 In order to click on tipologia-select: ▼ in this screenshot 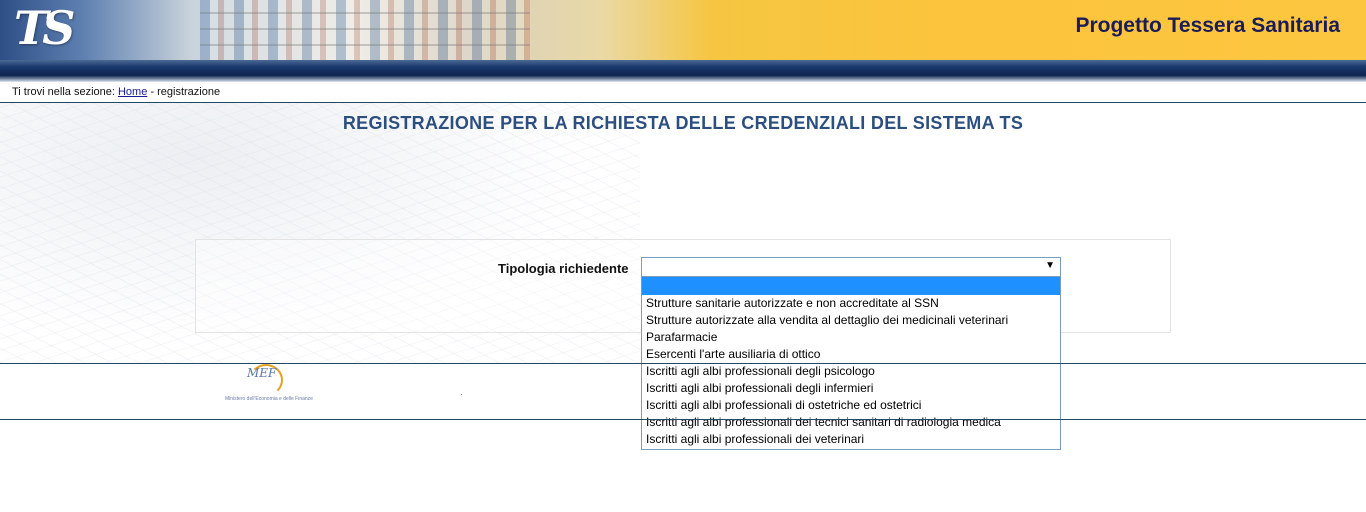, I will do `click(851, 267)`.